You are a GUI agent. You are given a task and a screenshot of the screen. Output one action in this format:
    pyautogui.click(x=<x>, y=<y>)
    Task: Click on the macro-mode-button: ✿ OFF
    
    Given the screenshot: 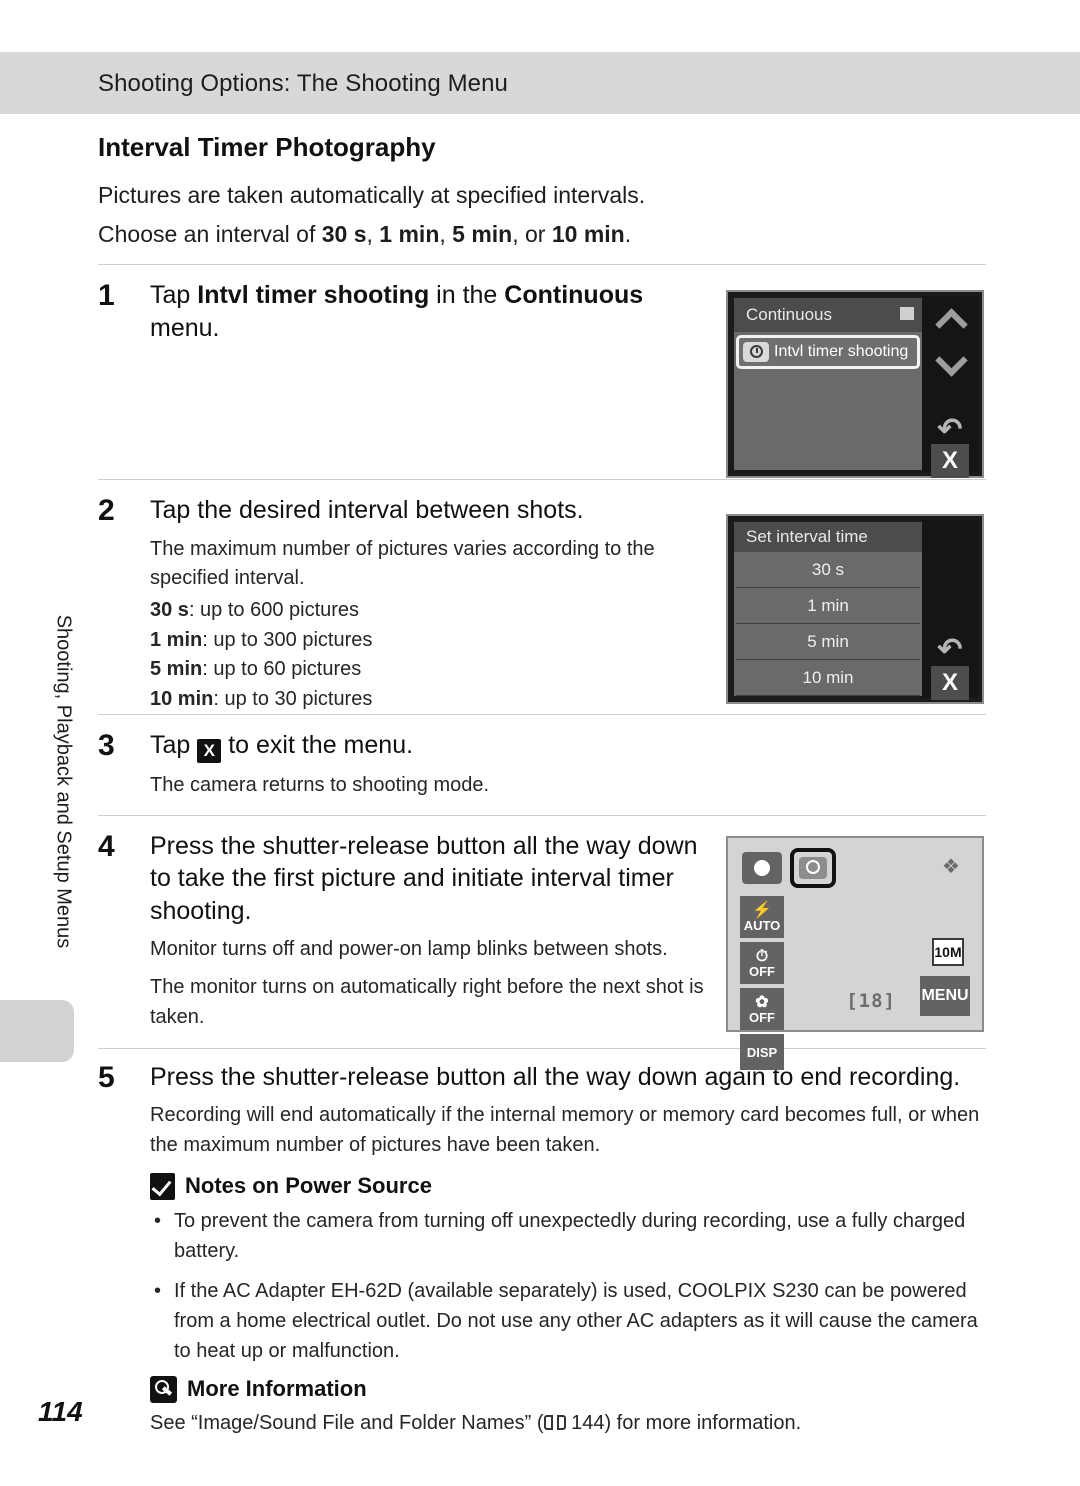 What is the action you would take?
    pyautogui.click(x=762, y=1009)
    